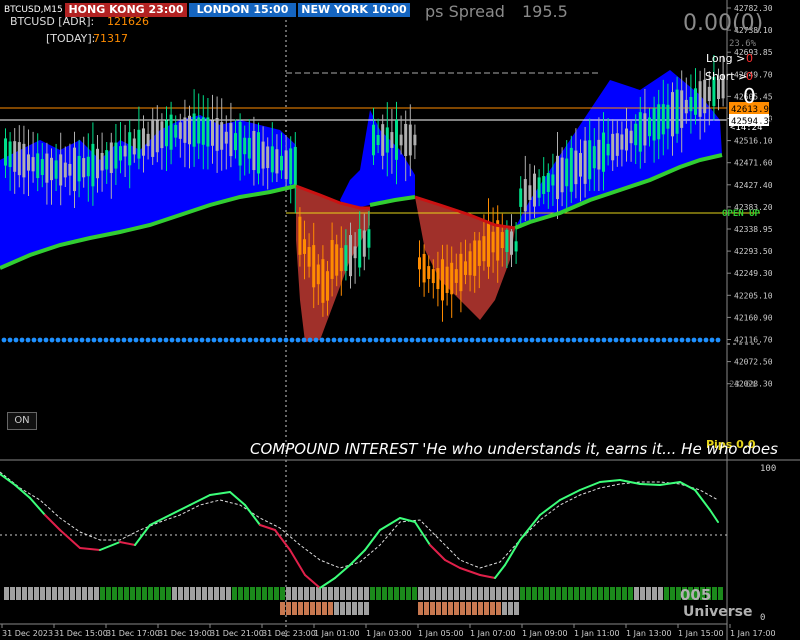 This screenshot has height=640, width=800. I want to click on long-label: Long >, so click(725, 58).